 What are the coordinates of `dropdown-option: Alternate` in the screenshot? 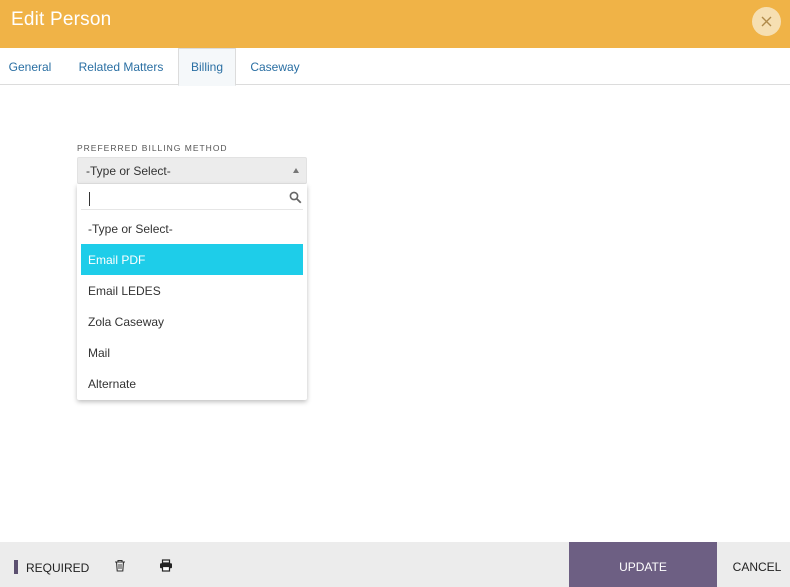 It's located at (192, 383).